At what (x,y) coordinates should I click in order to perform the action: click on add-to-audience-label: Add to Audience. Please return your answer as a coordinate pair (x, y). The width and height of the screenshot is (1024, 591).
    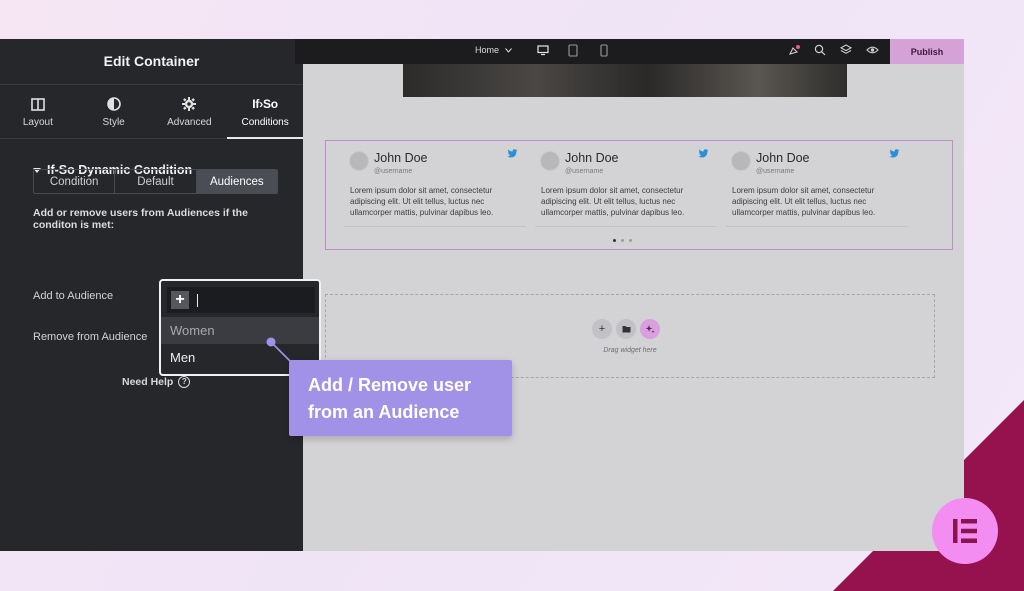
    Looking at the image, I should click on (73, 296).